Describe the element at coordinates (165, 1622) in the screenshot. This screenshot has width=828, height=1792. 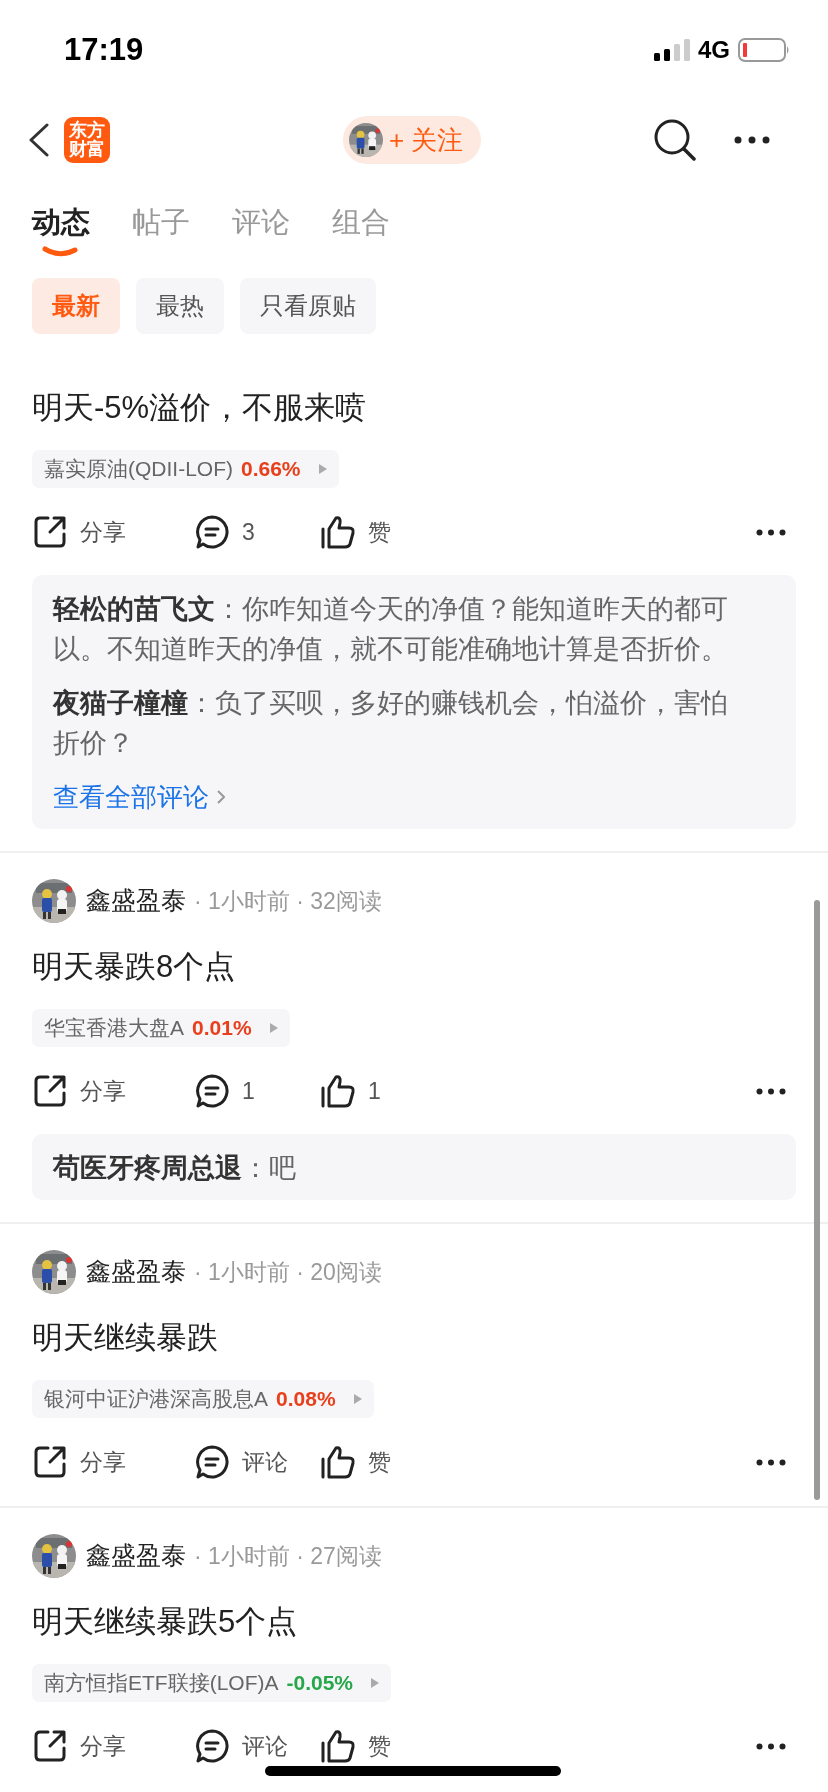
I see `post-title: 明天继续暴跌5个点` at that location.